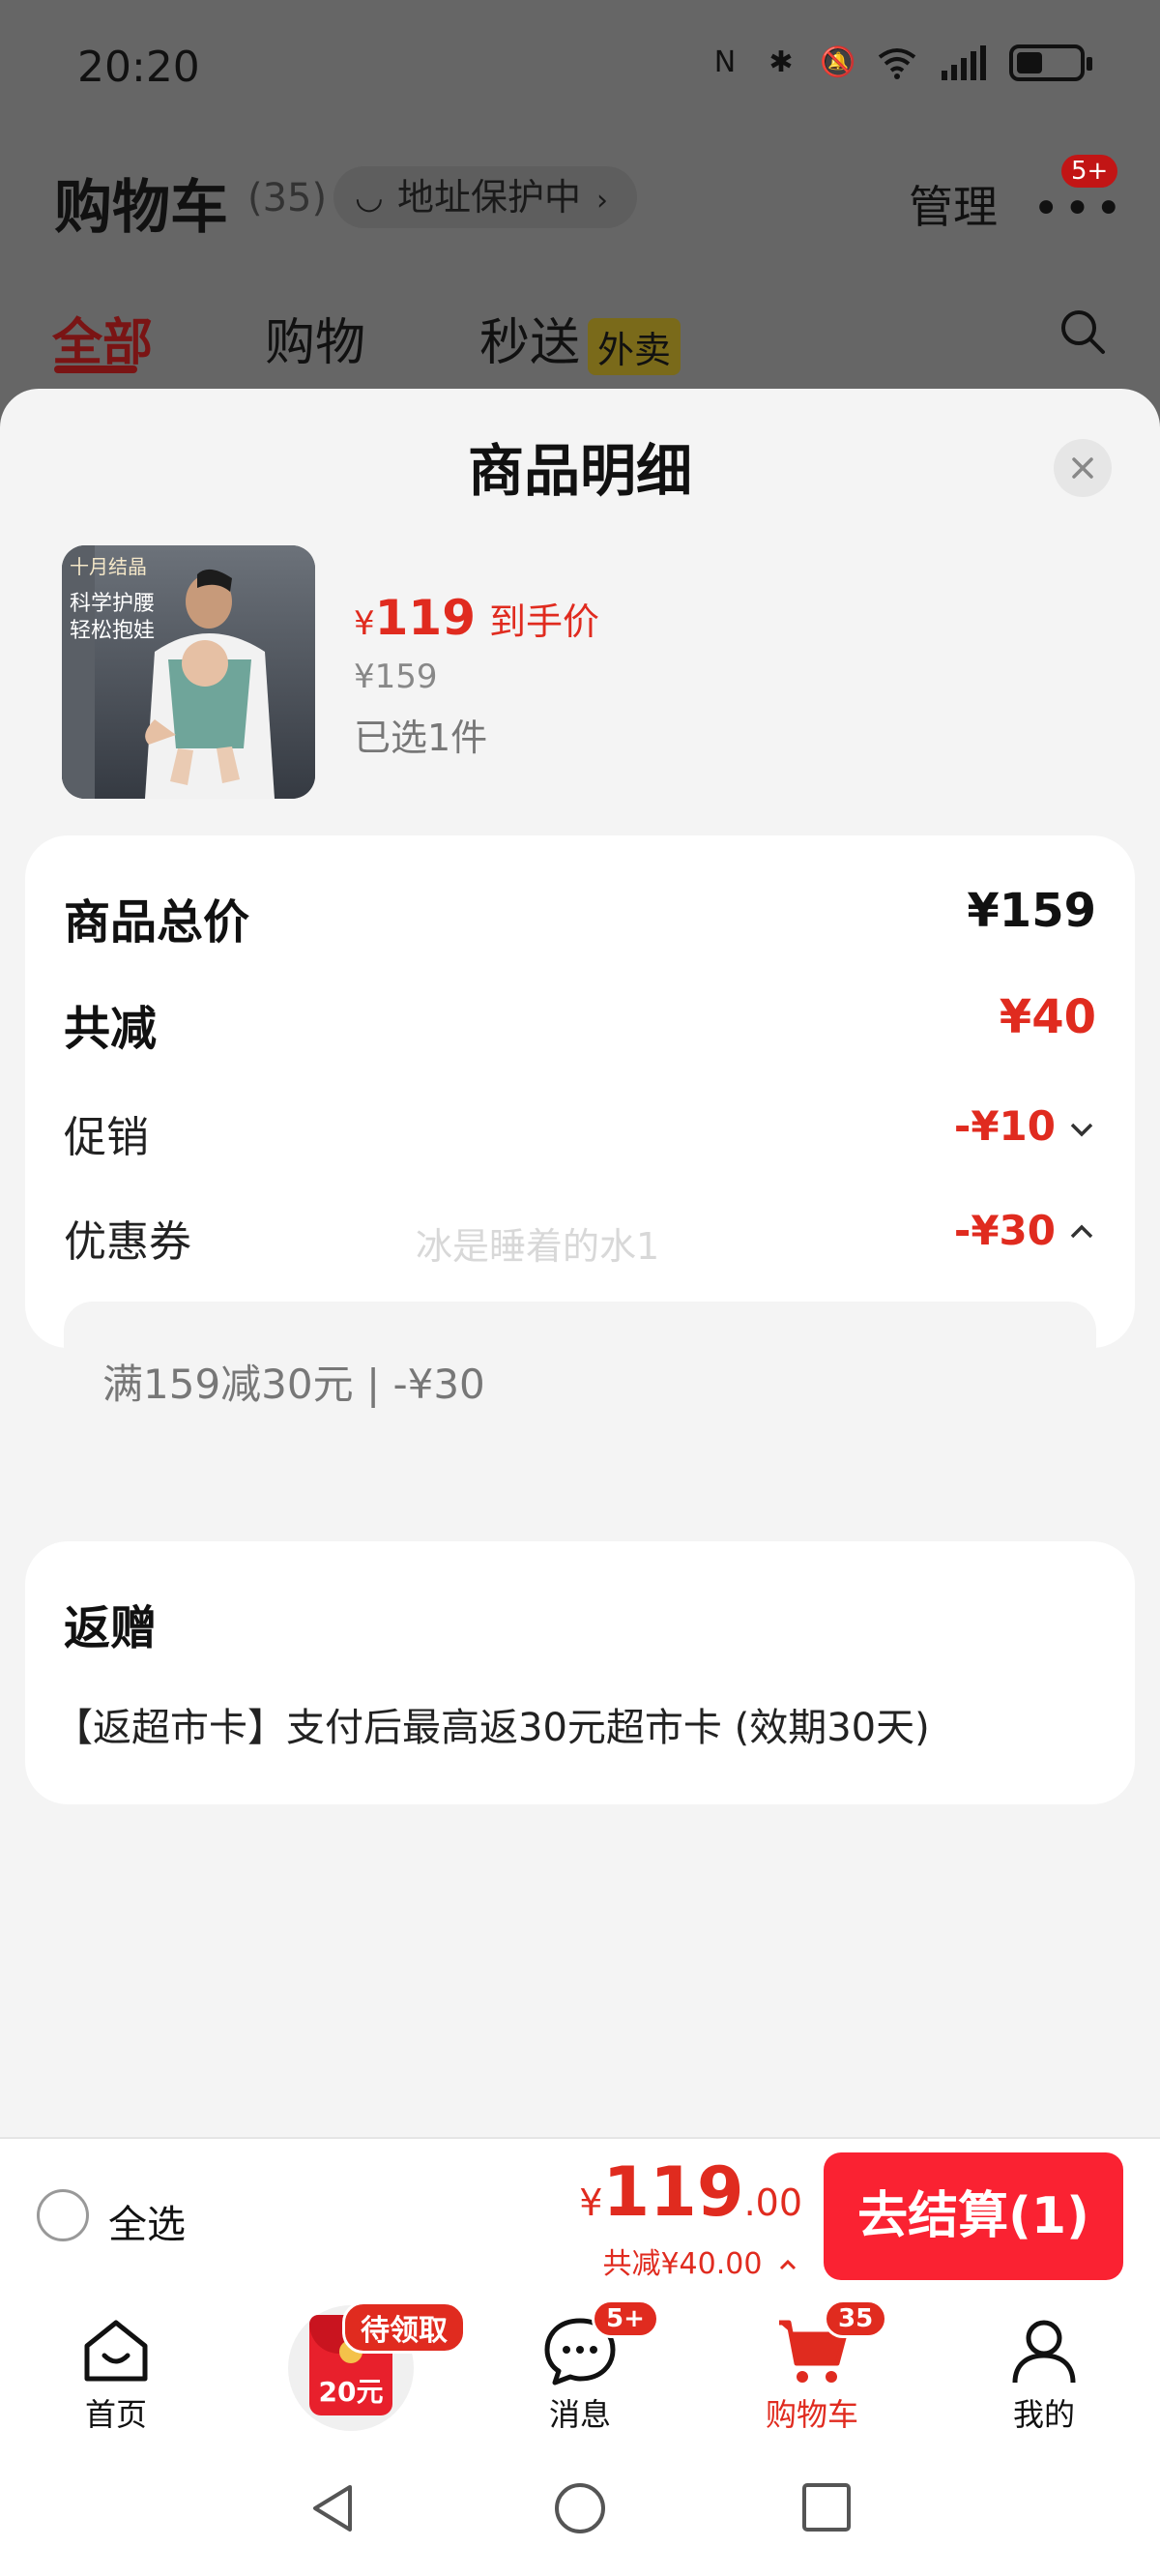 This screenshot has width=1160, height=2576. Describe the element at coordinates (369, 197) in the screenshot. I see `shield-icon: ◡` at that location.